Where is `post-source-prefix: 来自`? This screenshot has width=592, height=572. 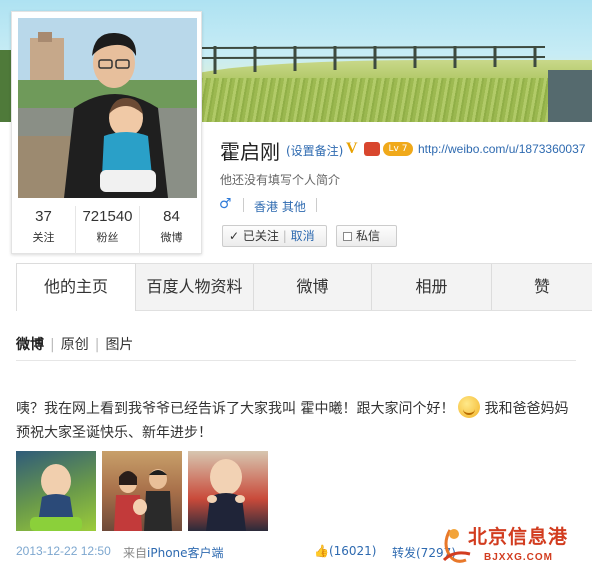
post-source-prefix: 来自 is located at coordinates (135, 553).